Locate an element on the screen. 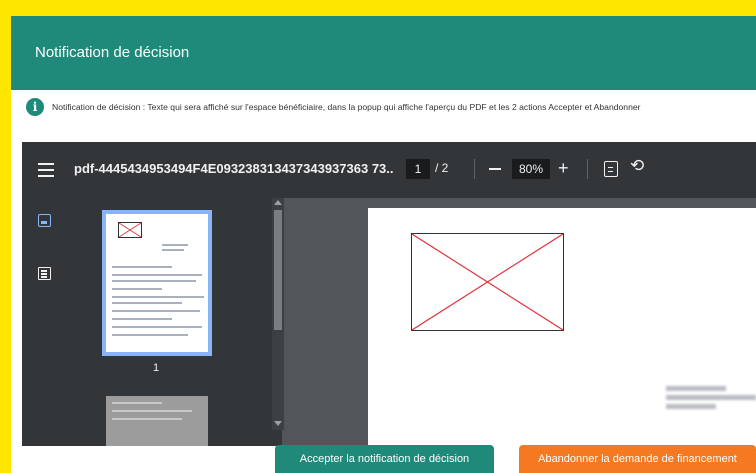 The image size is (756, 473). hamburger-icon is located at coordinates (46, 170).